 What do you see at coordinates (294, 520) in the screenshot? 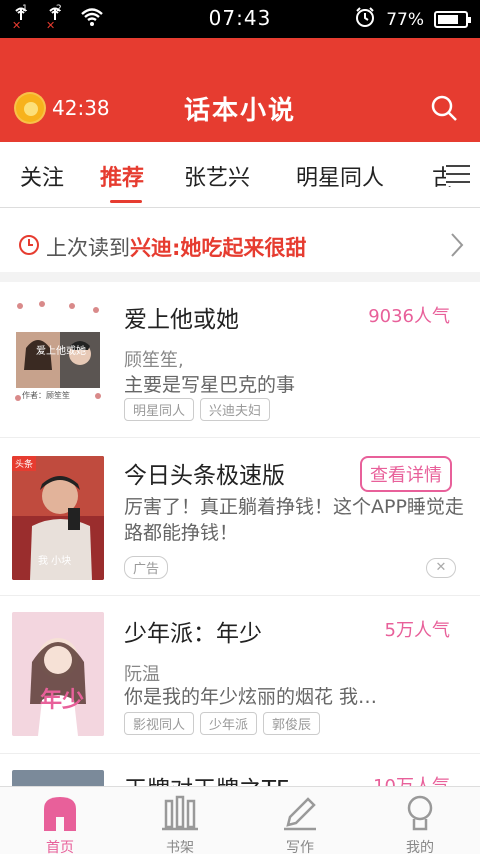
I see `ad-description: 厉害了！真正躺着挣钱！这个APP睡觉走路都能挣钱！` at bounding box center [294, 520].